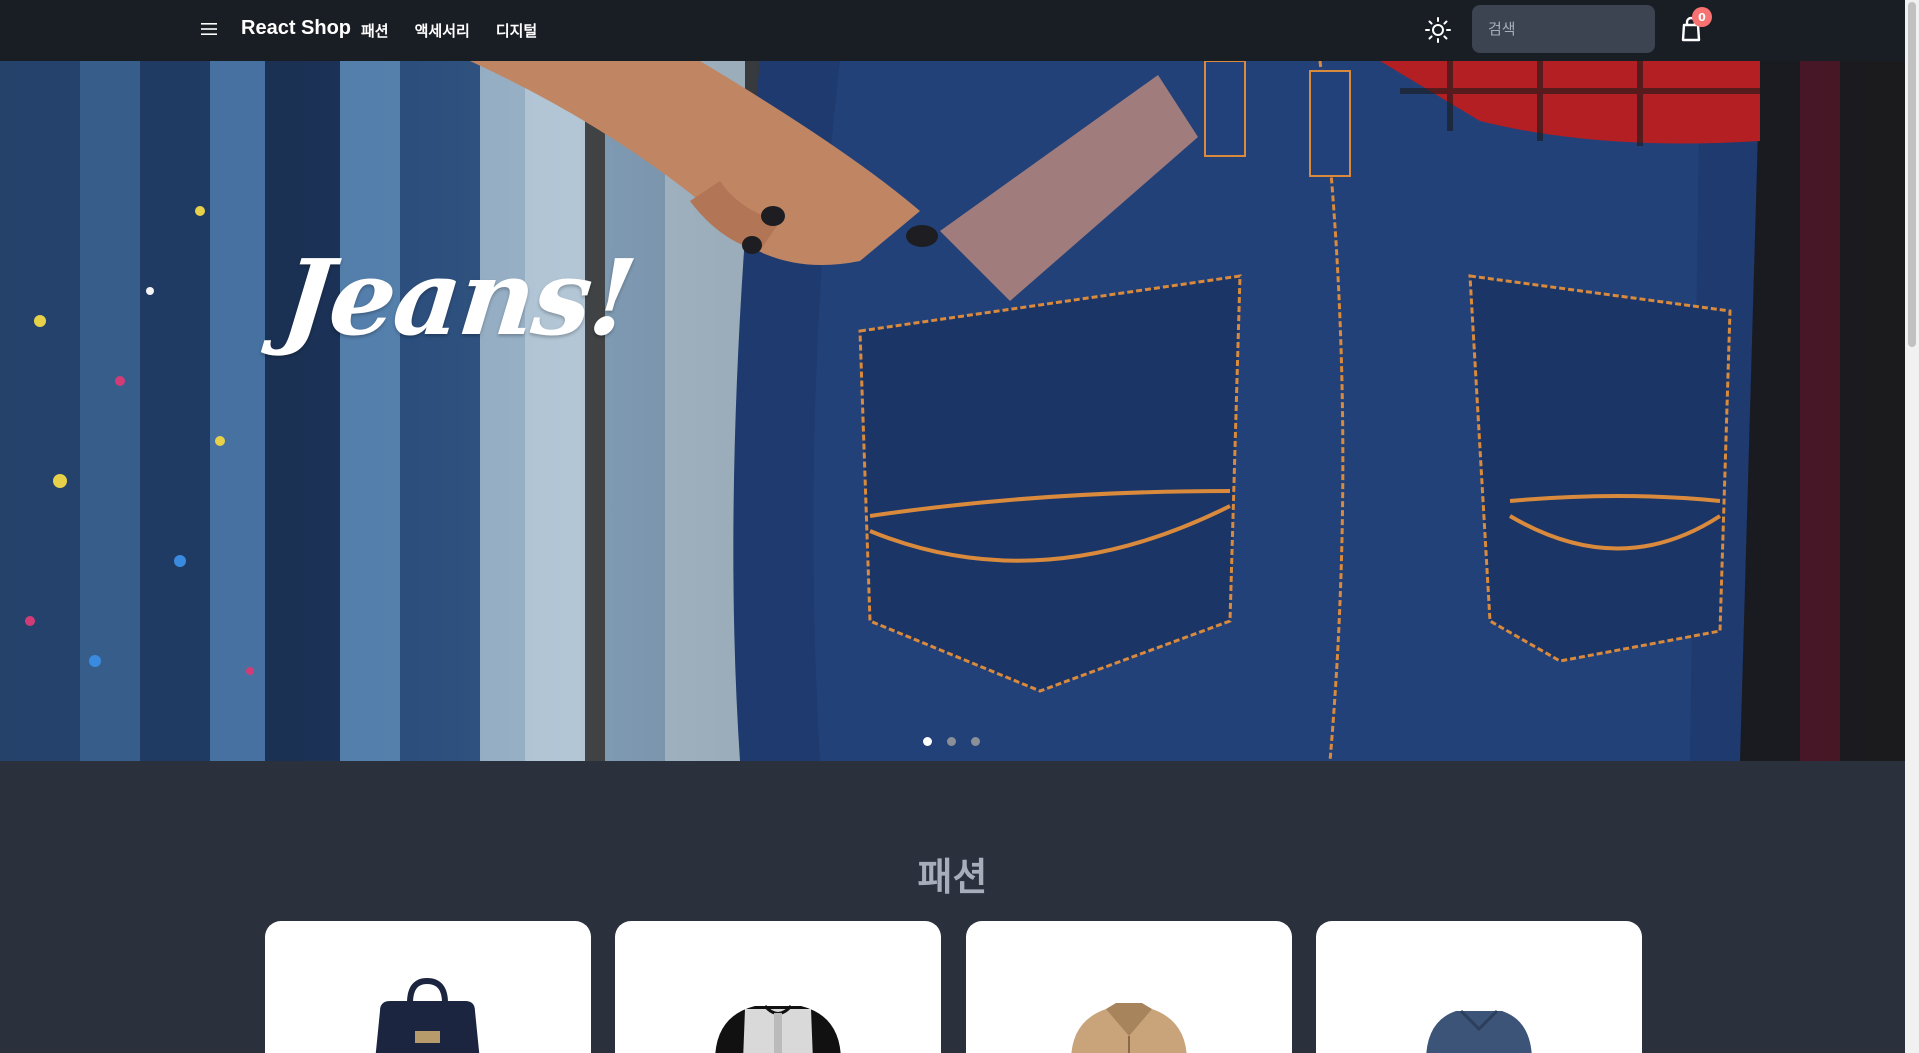  Describe the element at coordinates (209, 29) in the screenshot. I see `hamburger-menu-icon` at that location.